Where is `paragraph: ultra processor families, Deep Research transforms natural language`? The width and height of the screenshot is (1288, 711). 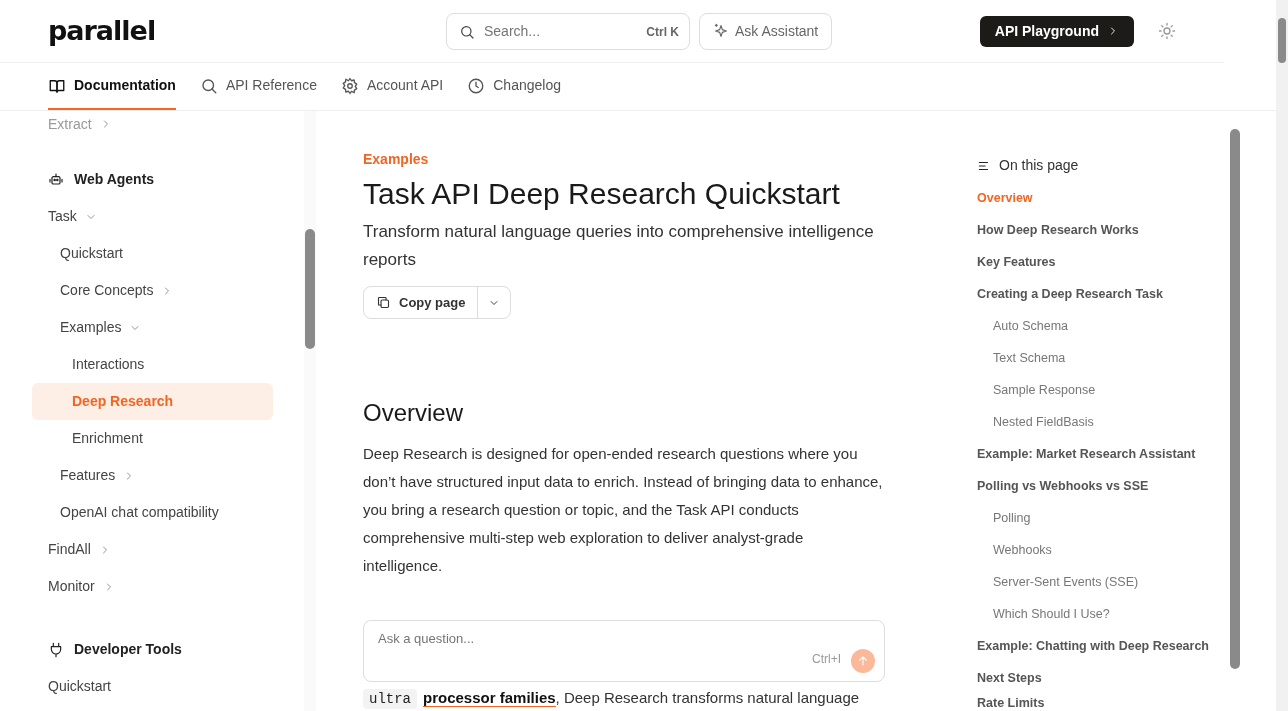 paragraph: ultra processor families, Deep Research transforms natural language is located at coordinates (628, 697).